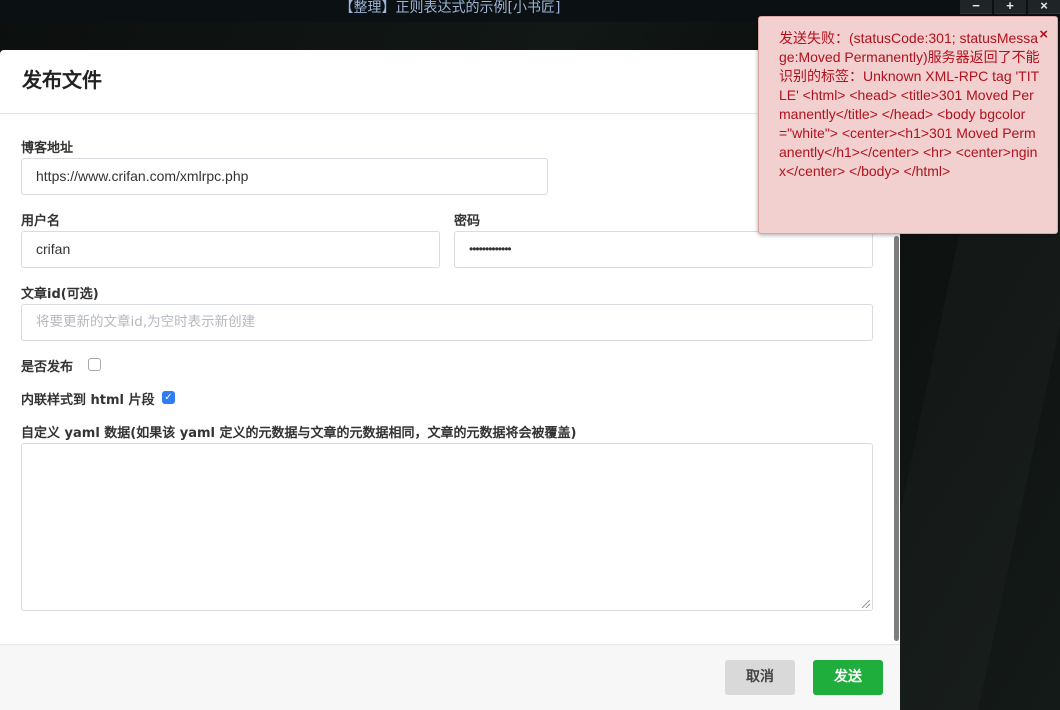 This screenshot has width=1060, height=710. I want to click on username-input: crifan, so click(230, 249).